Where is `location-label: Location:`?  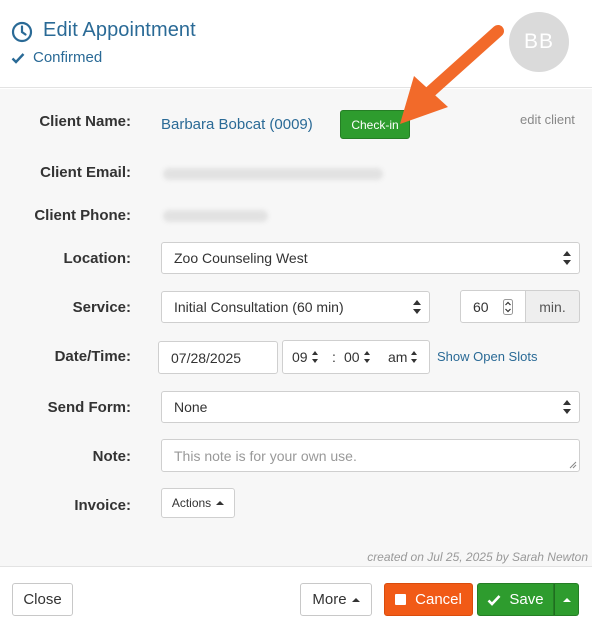
location-label: Location: is located at coordinates (97, 258).